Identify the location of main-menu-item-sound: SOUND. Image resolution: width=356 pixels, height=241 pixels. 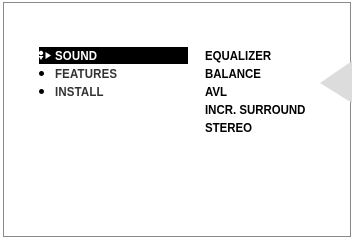
(82, 56).